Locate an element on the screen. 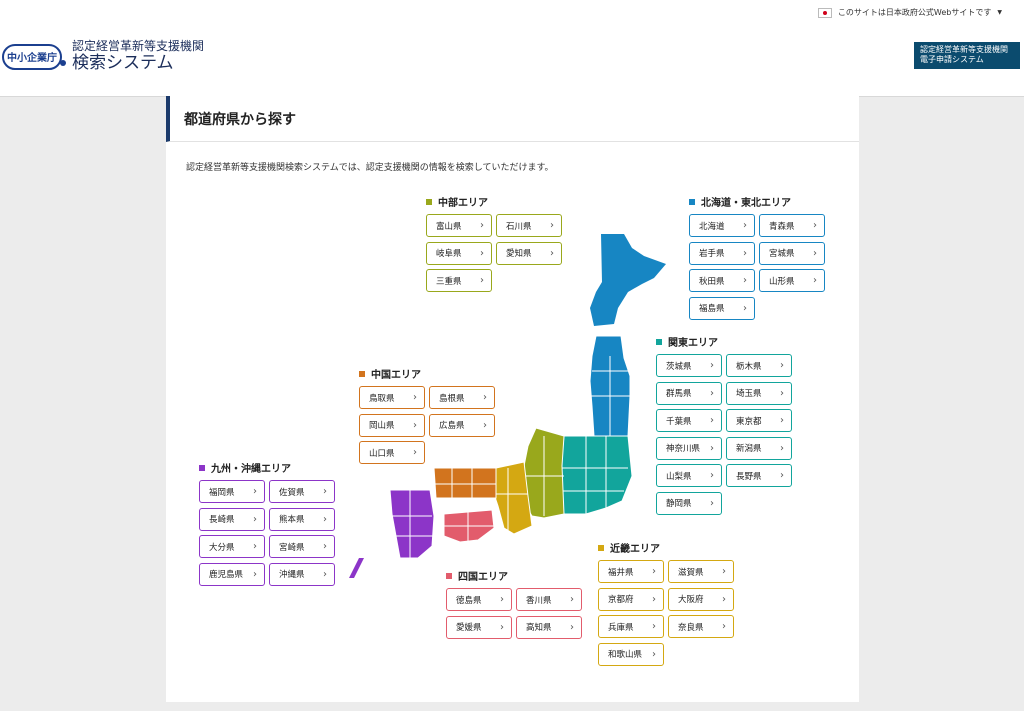 Image resolution: width=1024 pixels, height=711 pixels. gov-notice: このサイトは日本政府公式Webサイトです ▼ is located at coordinates (909, 12).